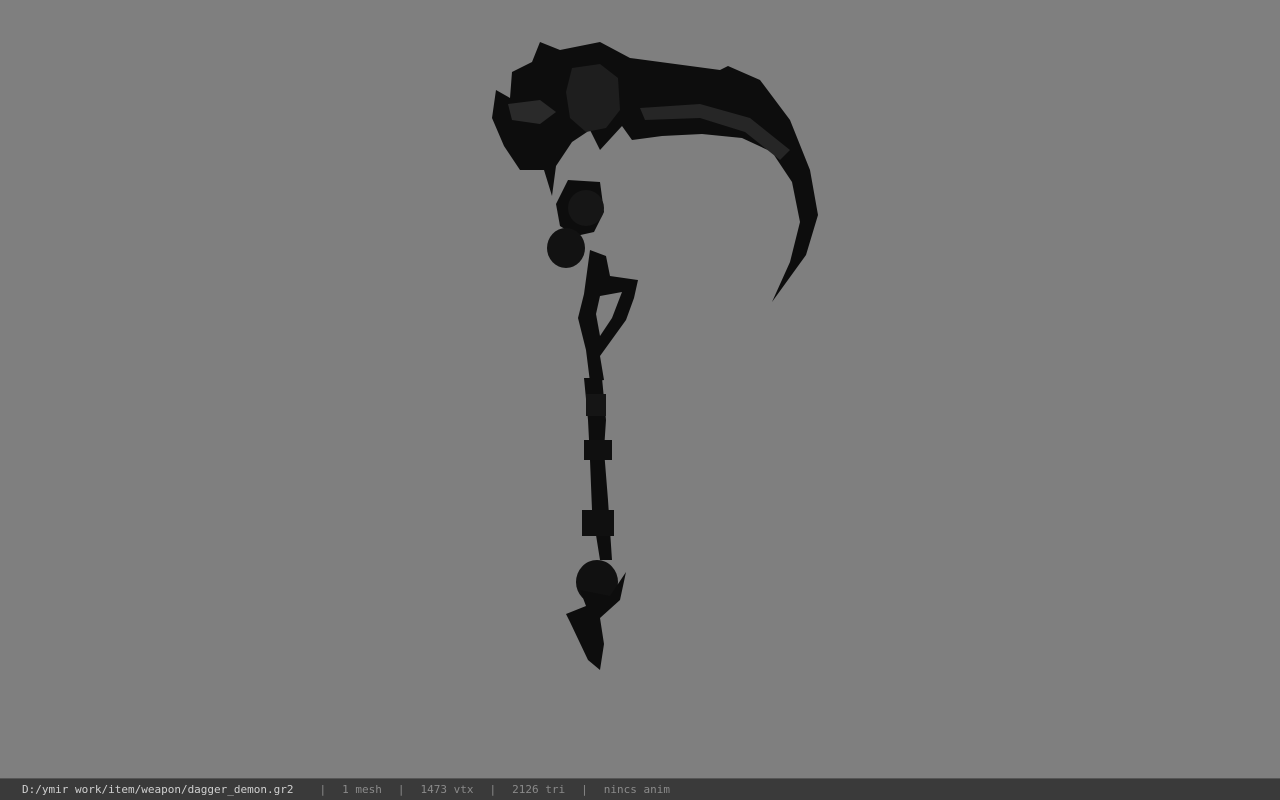  I want to click on vertex-count-label: 1473 vtx, so click(447, 789).